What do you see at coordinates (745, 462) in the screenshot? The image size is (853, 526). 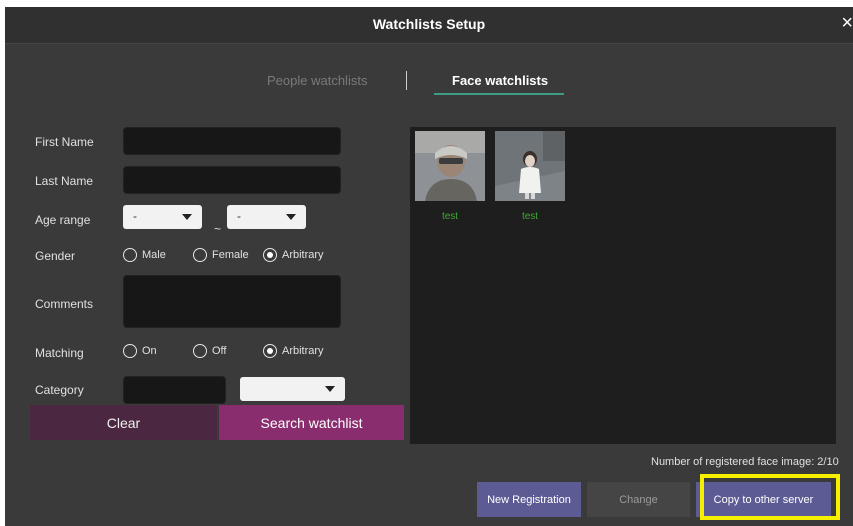 I see `registered-count-text: Number of registered face image: 2/10` at bounding box center [745, 462].